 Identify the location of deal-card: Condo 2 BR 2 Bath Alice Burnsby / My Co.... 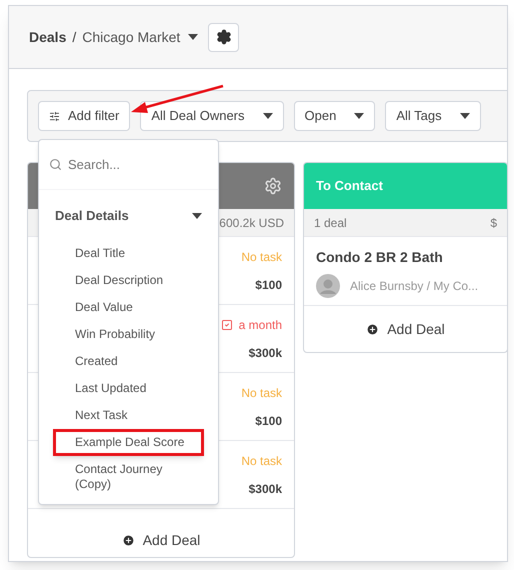
(405, 271).